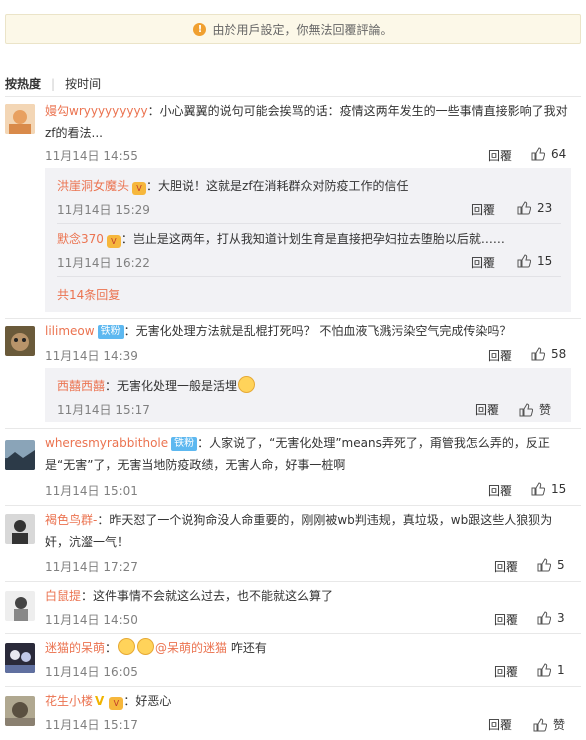 The width and height of the screenshot is (586, 740). Describe the element at coordinates (81, 386) in the screenshot. I see `reply-username: 西囍西囍` at that location.